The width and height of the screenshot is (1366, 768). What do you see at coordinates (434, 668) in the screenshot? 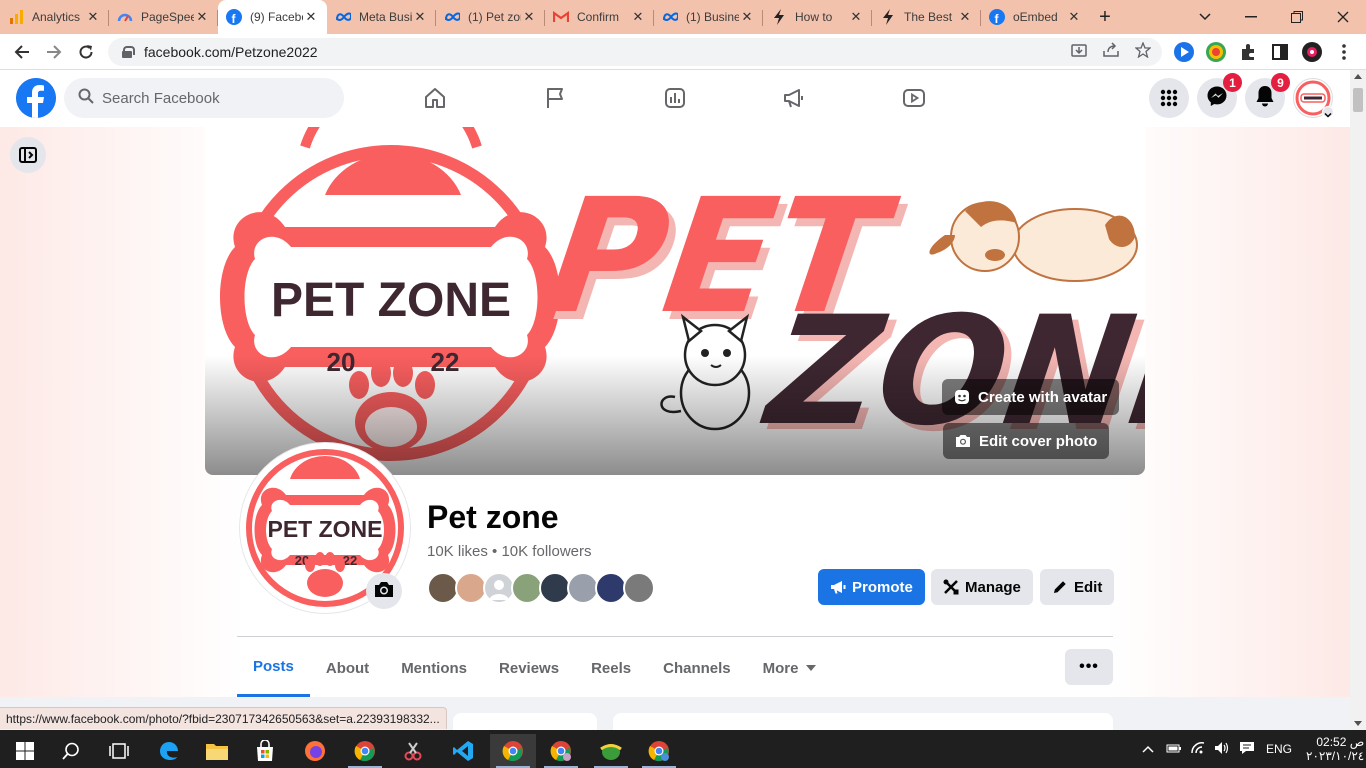
I see `tab-mentions: Mentions` at bounding box center [434, 668].